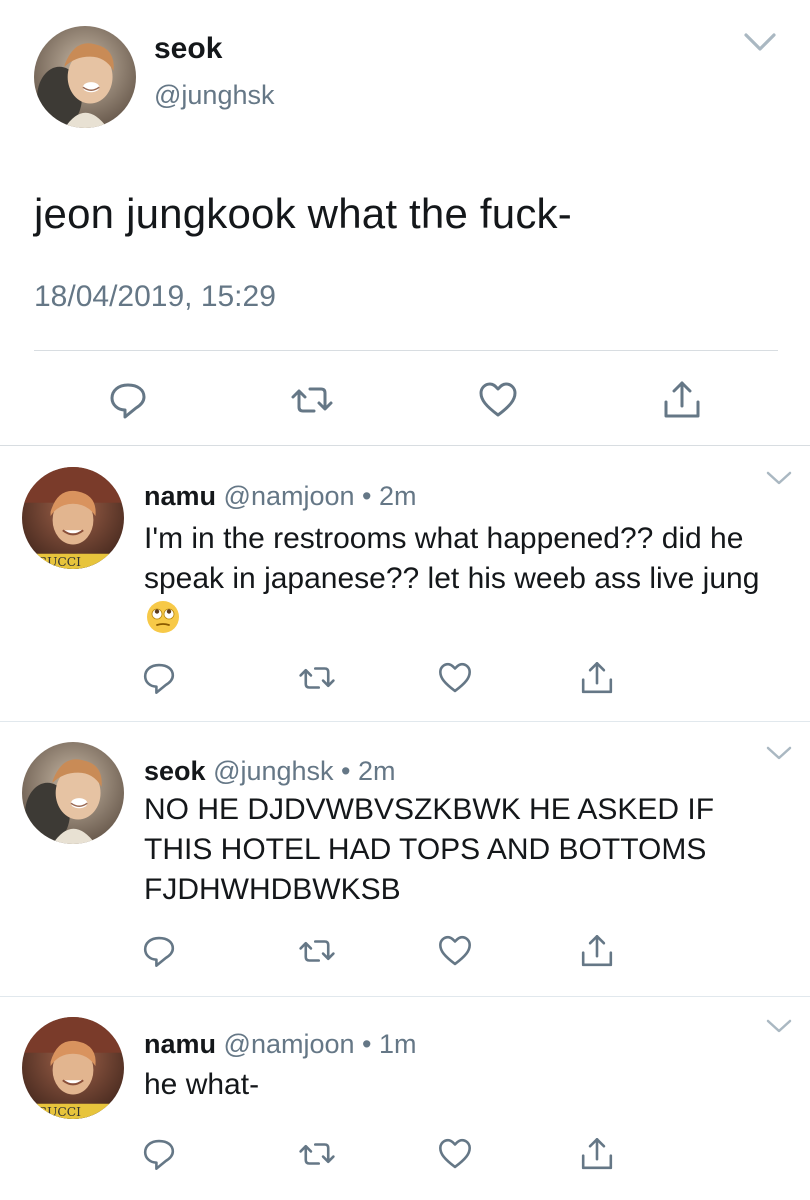 The width and height of the screenshot is (810, 1200). I want to click on reply-text: he what-, so click(202, 1084).